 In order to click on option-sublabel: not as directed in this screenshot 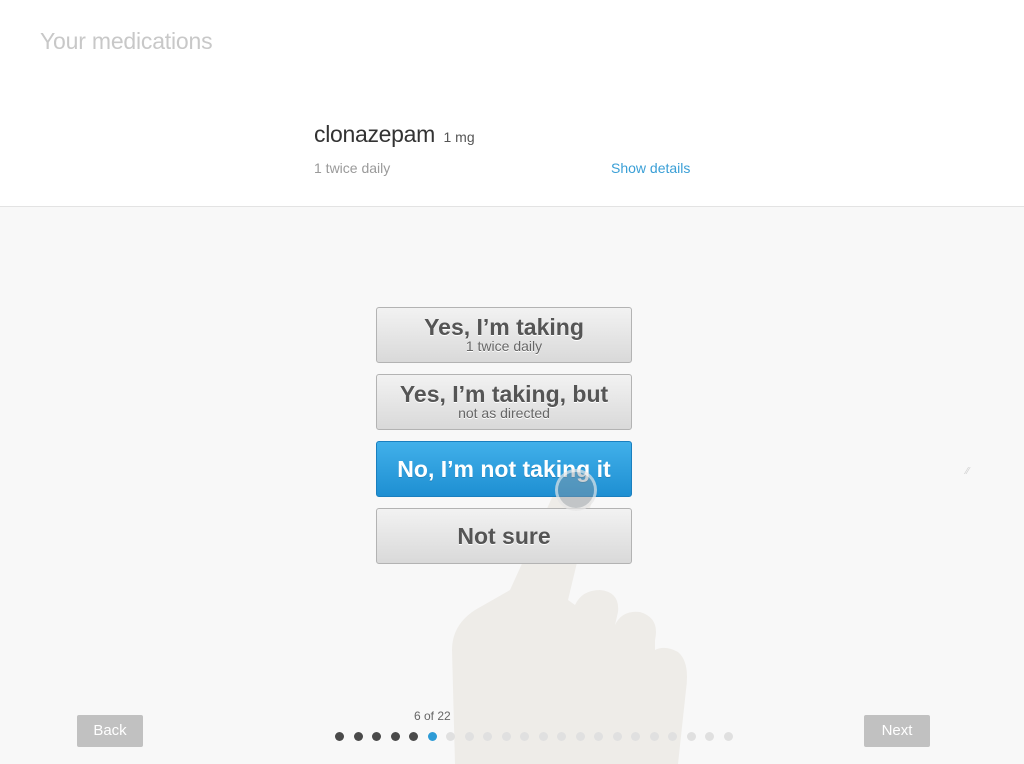, I will do `click(504, 413)`.